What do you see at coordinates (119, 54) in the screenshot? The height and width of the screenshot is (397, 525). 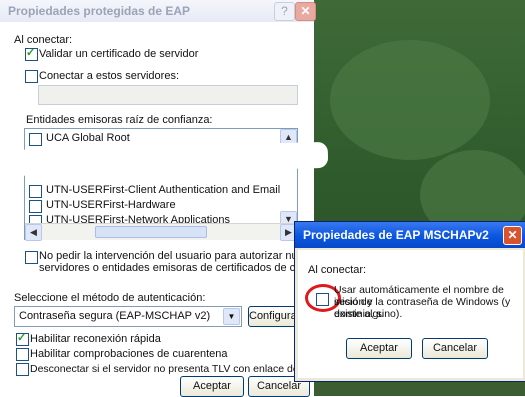 I see `validate-cert-label: Validar un certificado de servidor` at bounding box center [119, 54].